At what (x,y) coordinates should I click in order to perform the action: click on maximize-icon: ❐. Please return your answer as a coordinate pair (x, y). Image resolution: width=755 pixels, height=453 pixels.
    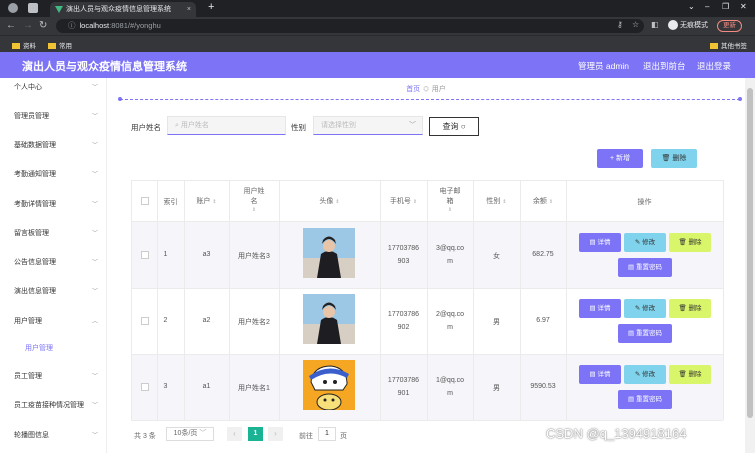
    Looking at the image, I should click on (725, 6).